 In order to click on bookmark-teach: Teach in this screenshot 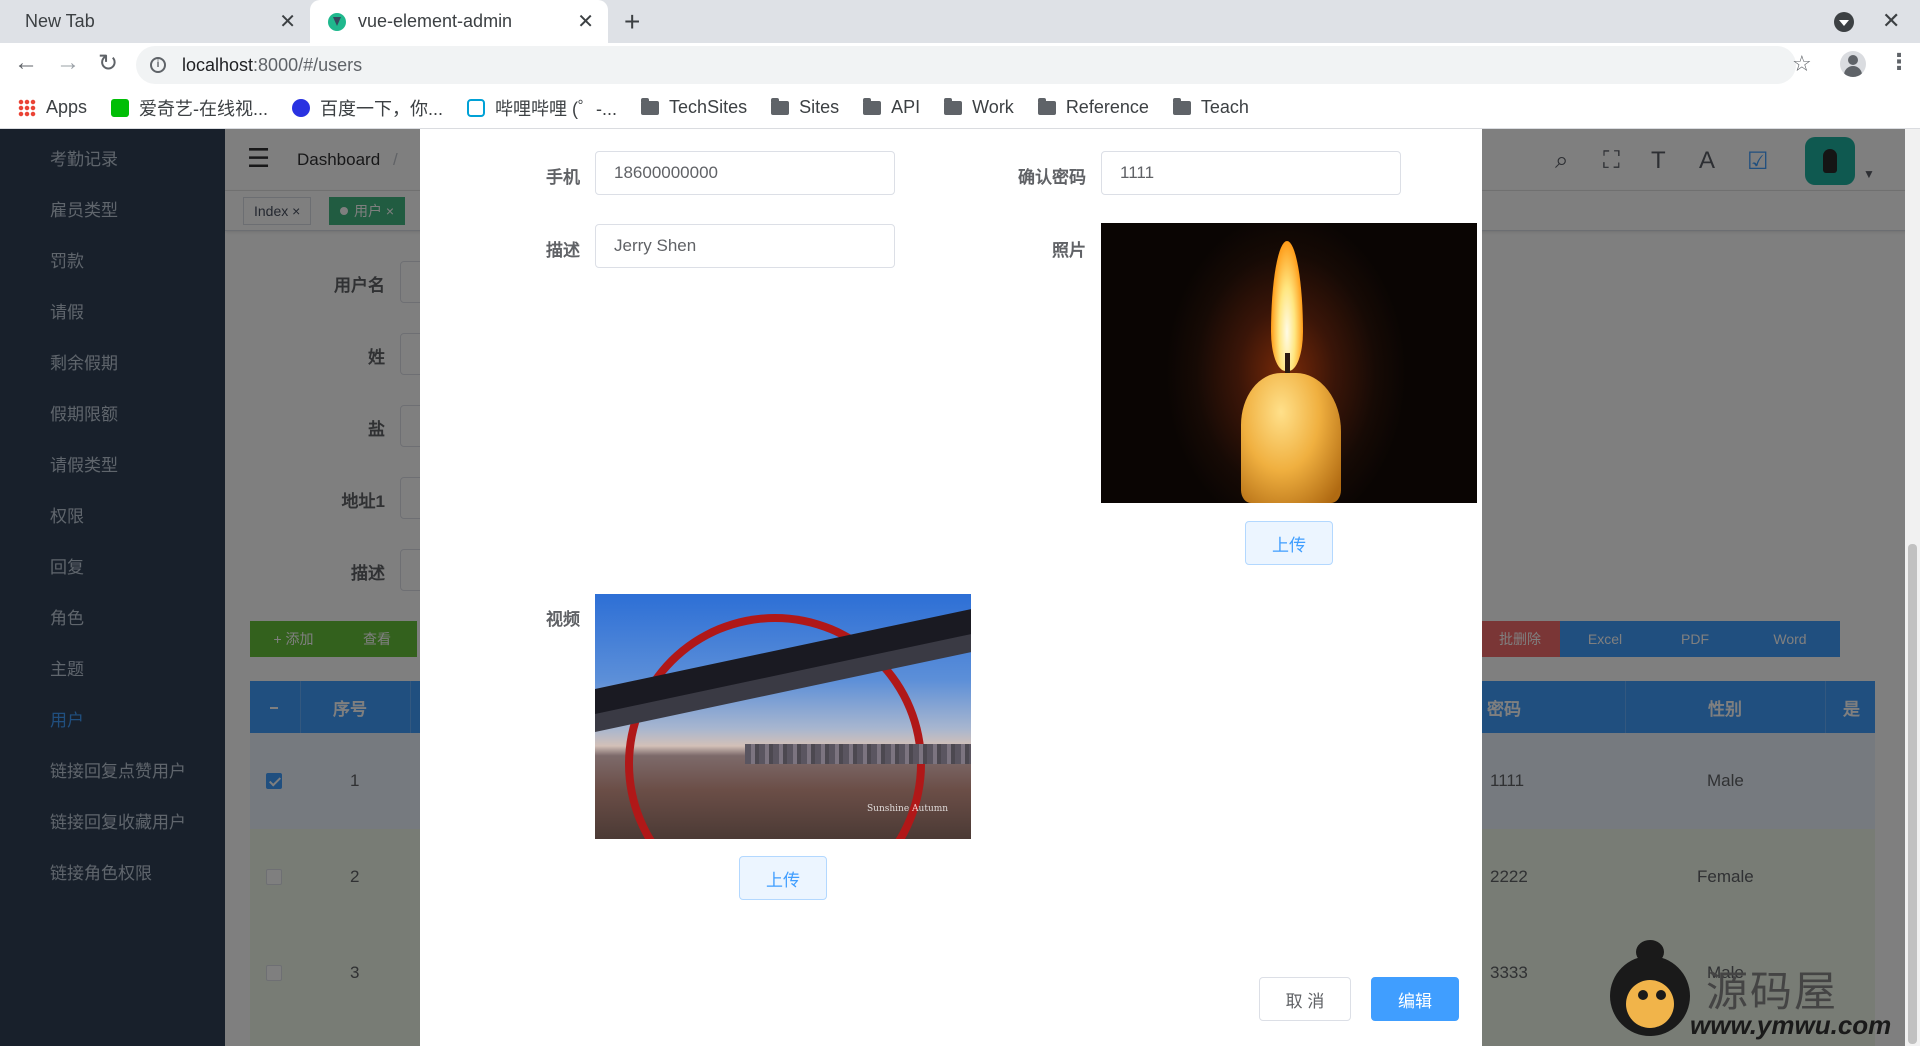, I will do `click(1210, 107)`.